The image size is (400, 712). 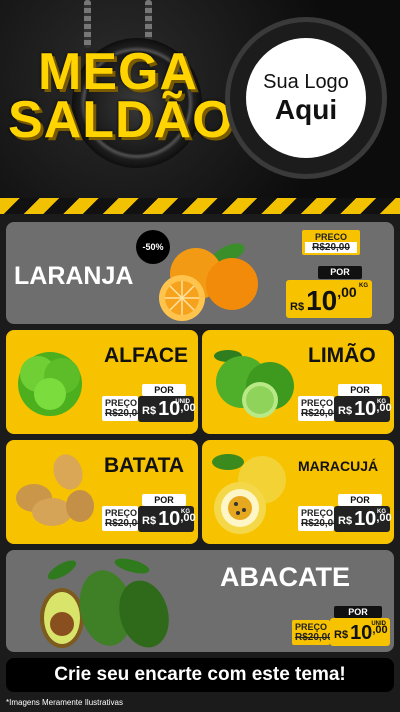 What do you see at coordinates (87, 24) in the screenshot?
I see `chain-left` at bounding box center [87, 24].